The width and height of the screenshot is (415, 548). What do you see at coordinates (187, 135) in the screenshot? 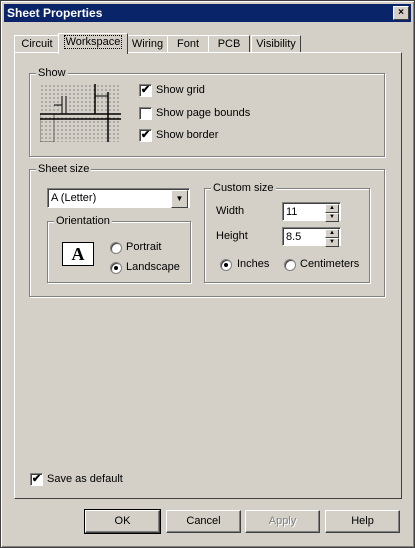
I see `show-border-label: Show border` at bounding box center [187, 135].